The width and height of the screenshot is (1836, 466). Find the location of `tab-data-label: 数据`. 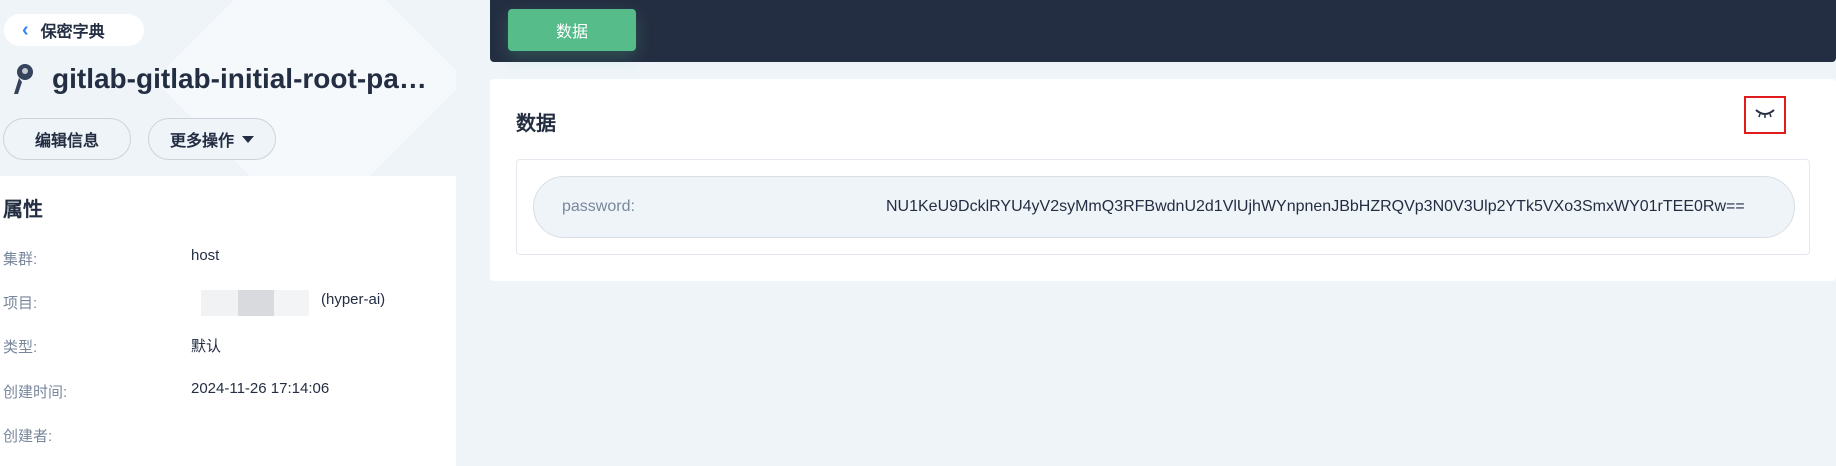

tab-data-label: 数据 is located at coordinates (571, 32).